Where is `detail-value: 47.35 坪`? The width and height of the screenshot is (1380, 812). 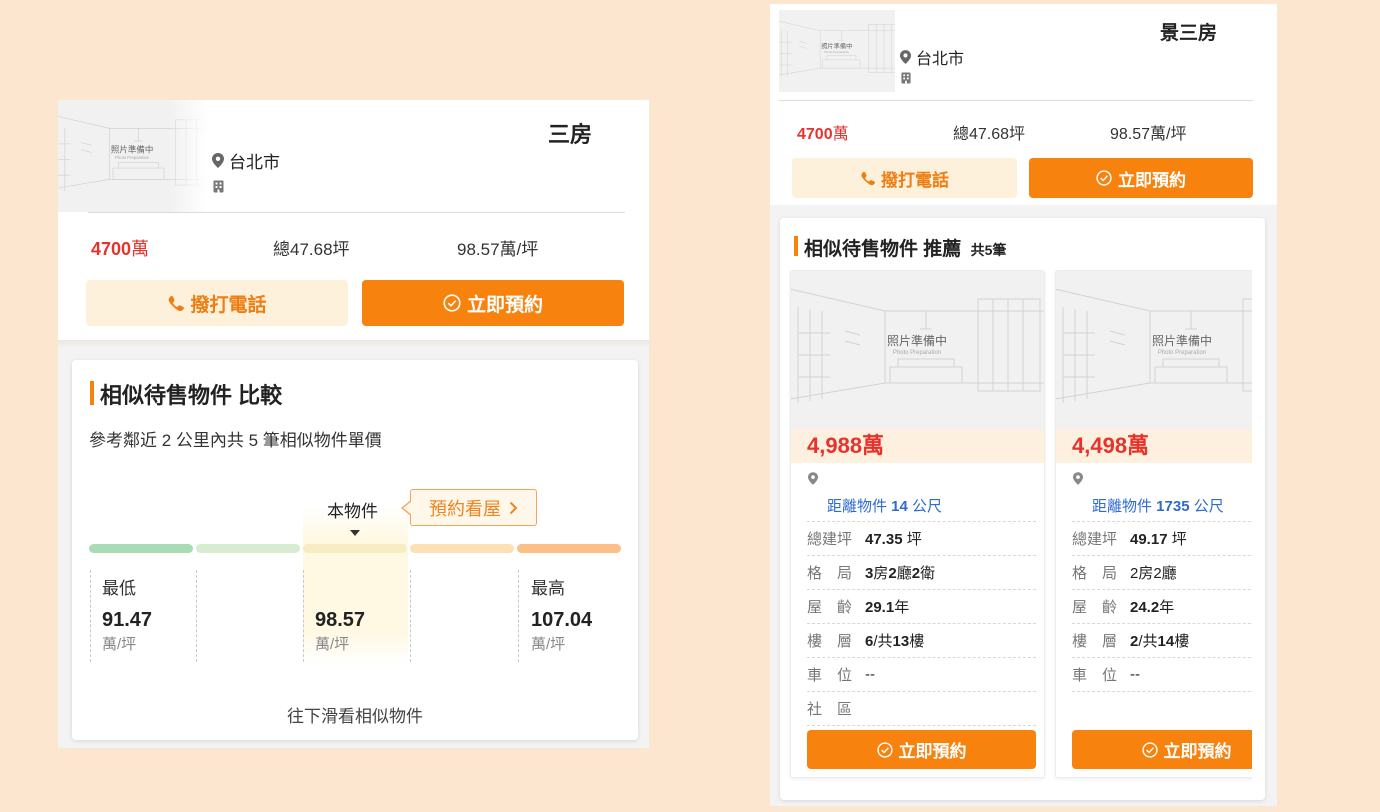
detail-value: 47.35 坪 is located at coordinates (893, 538).